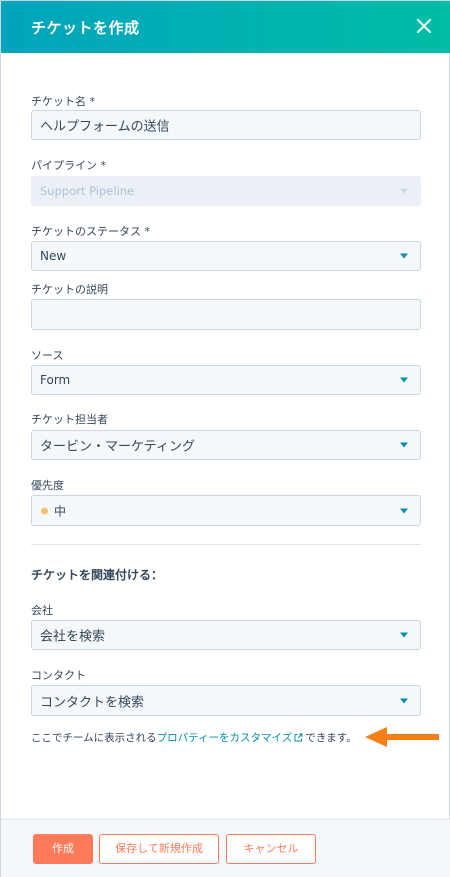  What do you see at coordinates (63, 849) in the screenshot?
I see `create-button: 作成` at bounding box center [63, 849].